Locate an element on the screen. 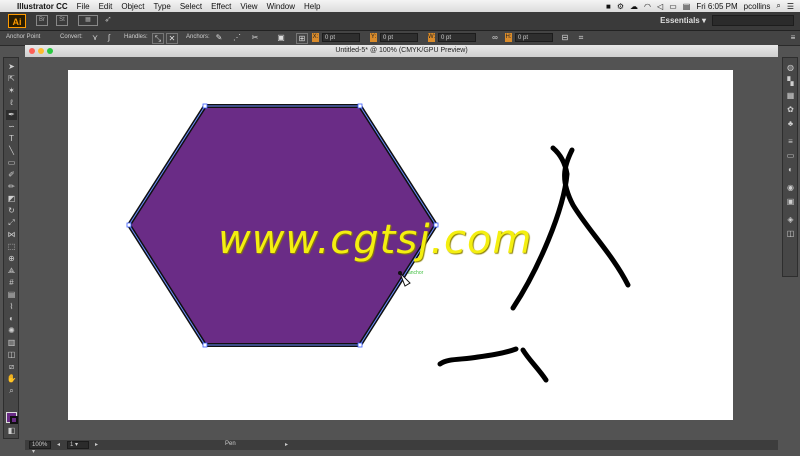 This screenshot has height=456, width=800. direct-selection-tool-icon: ⇱ is located at coordinates (11, 79).